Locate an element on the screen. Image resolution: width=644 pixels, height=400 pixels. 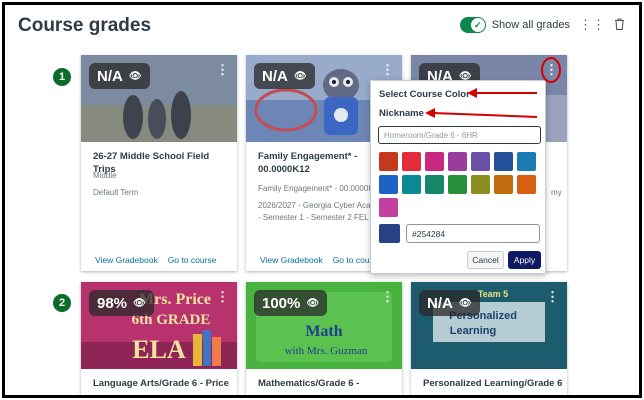
grade-value: 100% is located at coordinates (281, 303).